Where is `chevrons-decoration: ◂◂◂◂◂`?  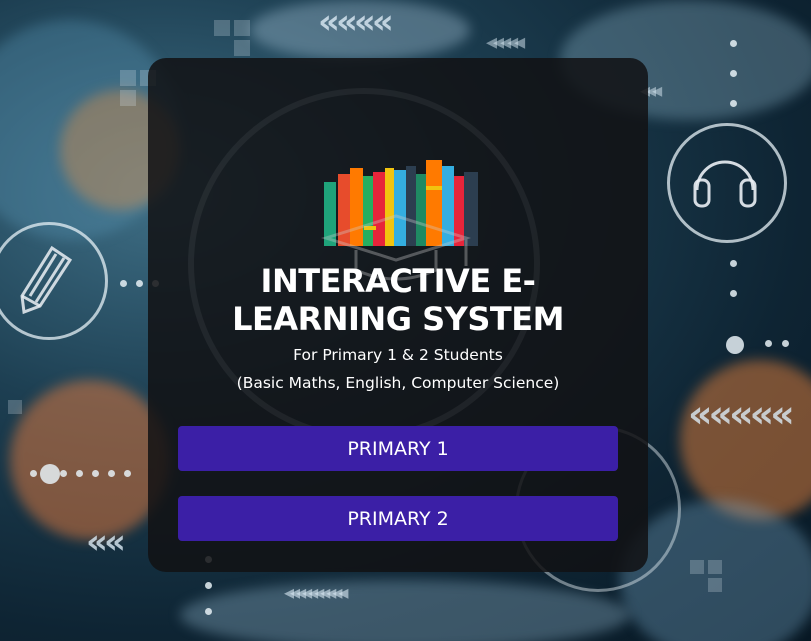
chevrons-decoration: ◂◂◂◂◂ is located at coordinates (505, 42).